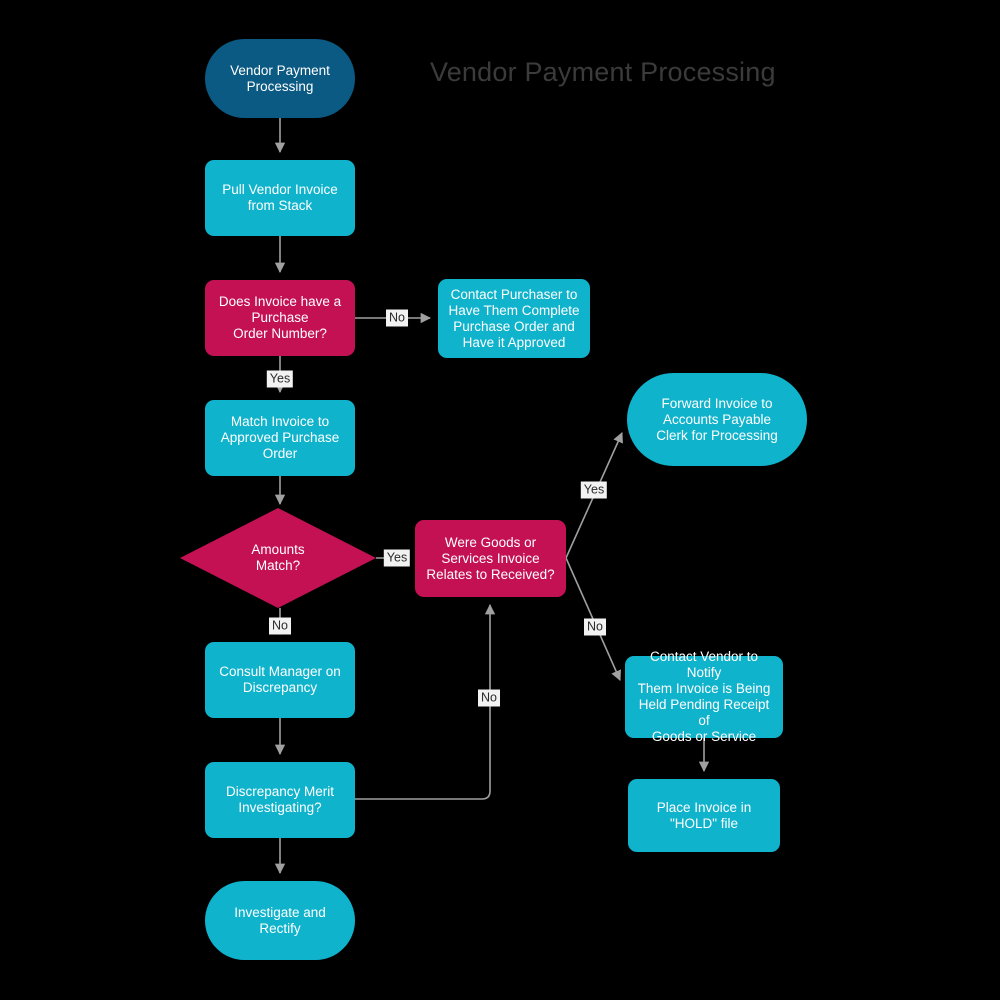  I want to click on edge-label-goods_received-to-contact_vendor: No, so click(595, 627).